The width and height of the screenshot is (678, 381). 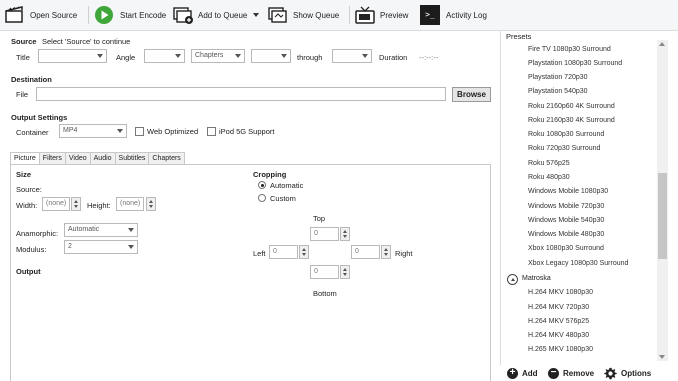 I want to click on preset-item: Roku 720p30 Surround, so click(x=564, y=148).